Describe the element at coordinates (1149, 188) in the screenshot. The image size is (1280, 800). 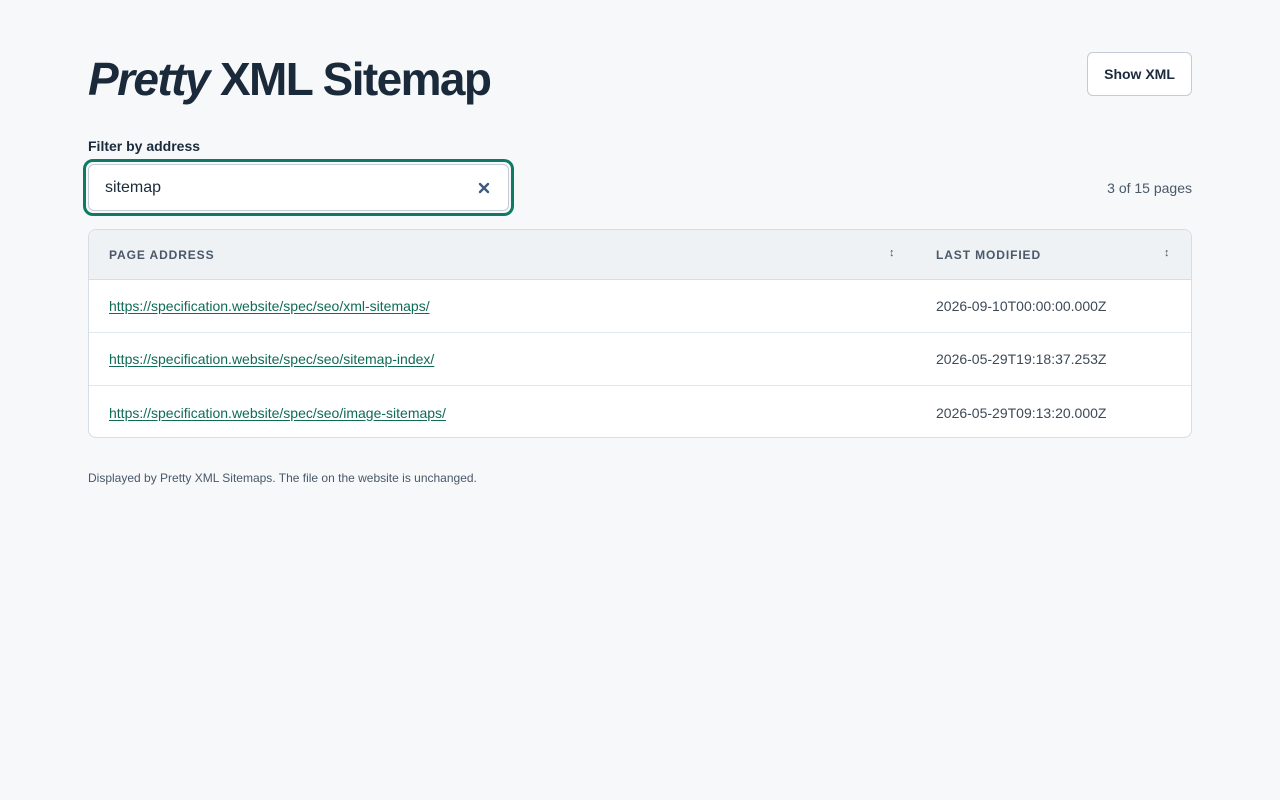
I see `result-count: 3 of 15 pages` at that location.